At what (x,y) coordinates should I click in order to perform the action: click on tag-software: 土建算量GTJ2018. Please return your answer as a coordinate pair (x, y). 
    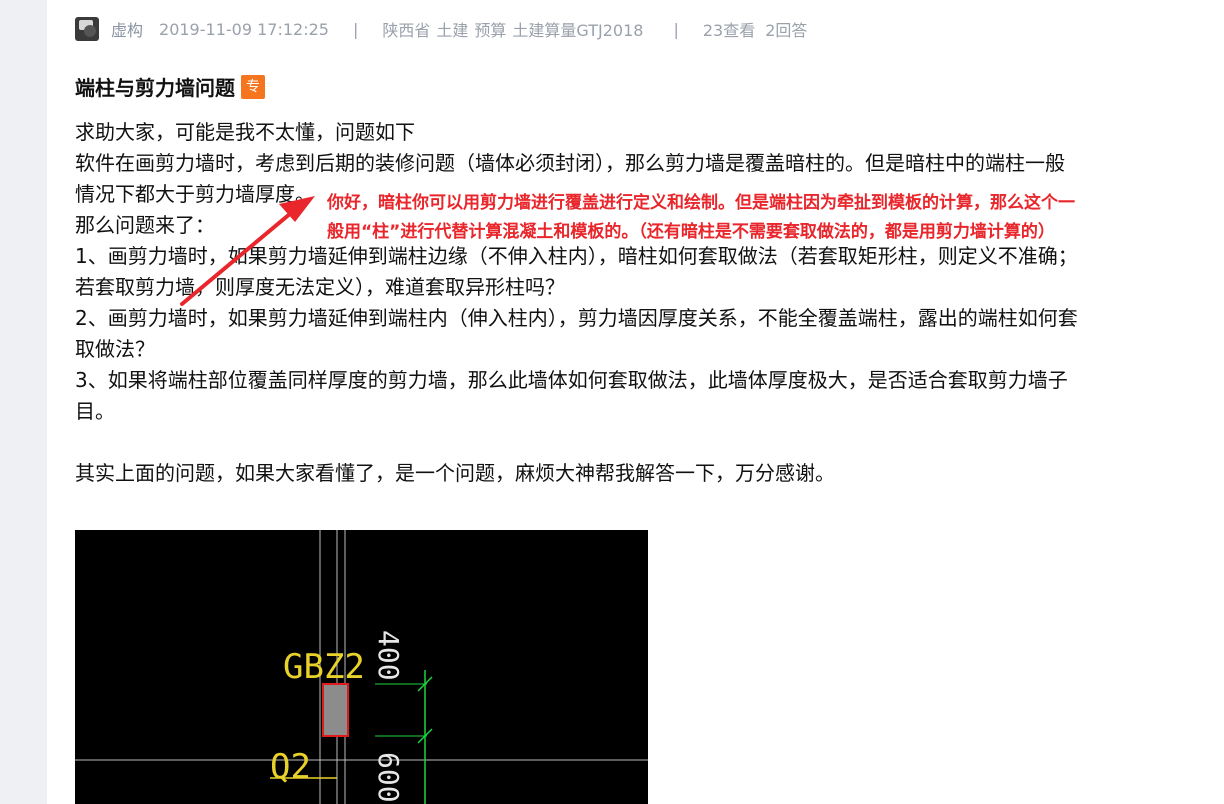
    Looking at the image, I should click on (577, 29).